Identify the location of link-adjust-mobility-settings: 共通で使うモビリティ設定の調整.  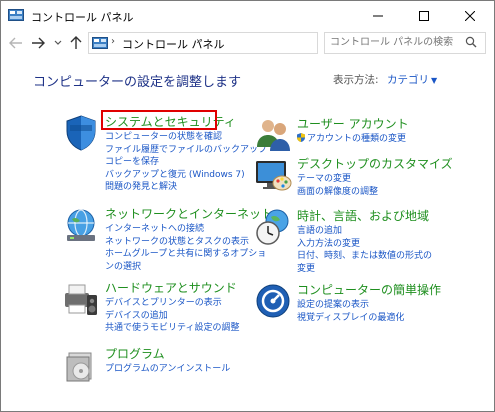
(172, 328).